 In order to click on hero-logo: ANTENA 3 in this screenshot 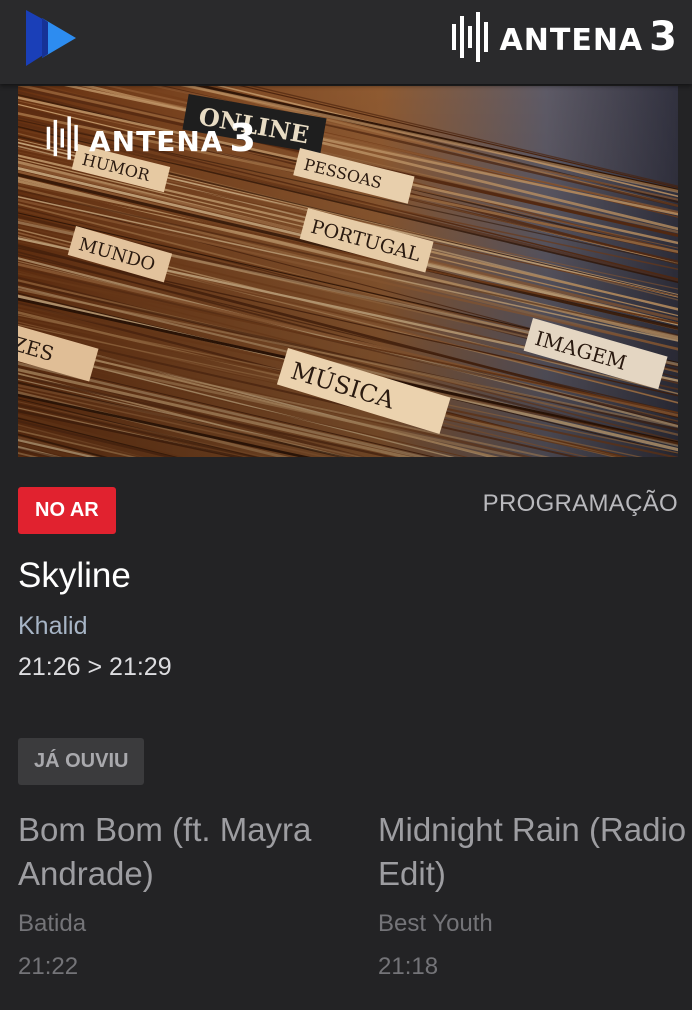, I will do `click(151, 138)`.